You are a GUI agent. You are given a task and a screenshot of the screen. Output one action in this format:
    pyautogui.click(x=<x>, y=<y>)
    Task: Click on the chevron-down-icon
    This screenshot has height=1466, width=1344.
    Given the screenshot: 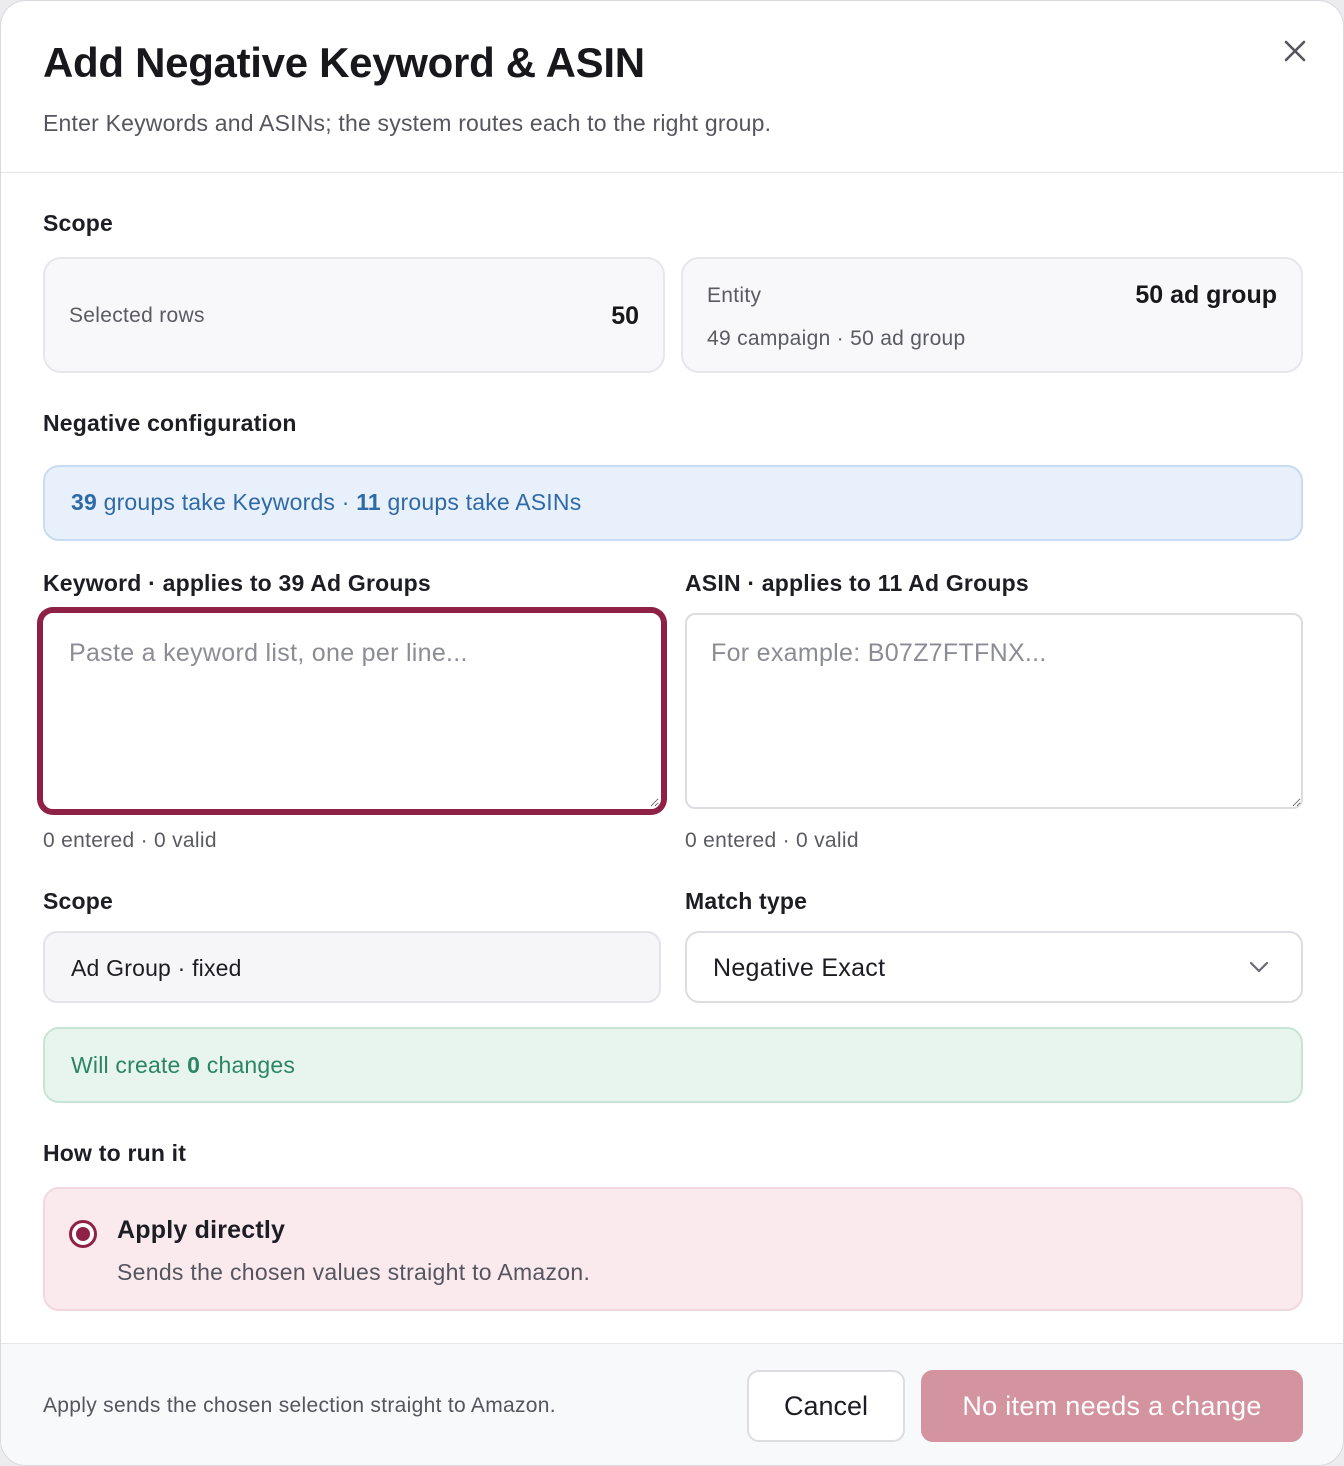 What is the action you would take?
    pyautogui.click(x=1259, y=967)
    